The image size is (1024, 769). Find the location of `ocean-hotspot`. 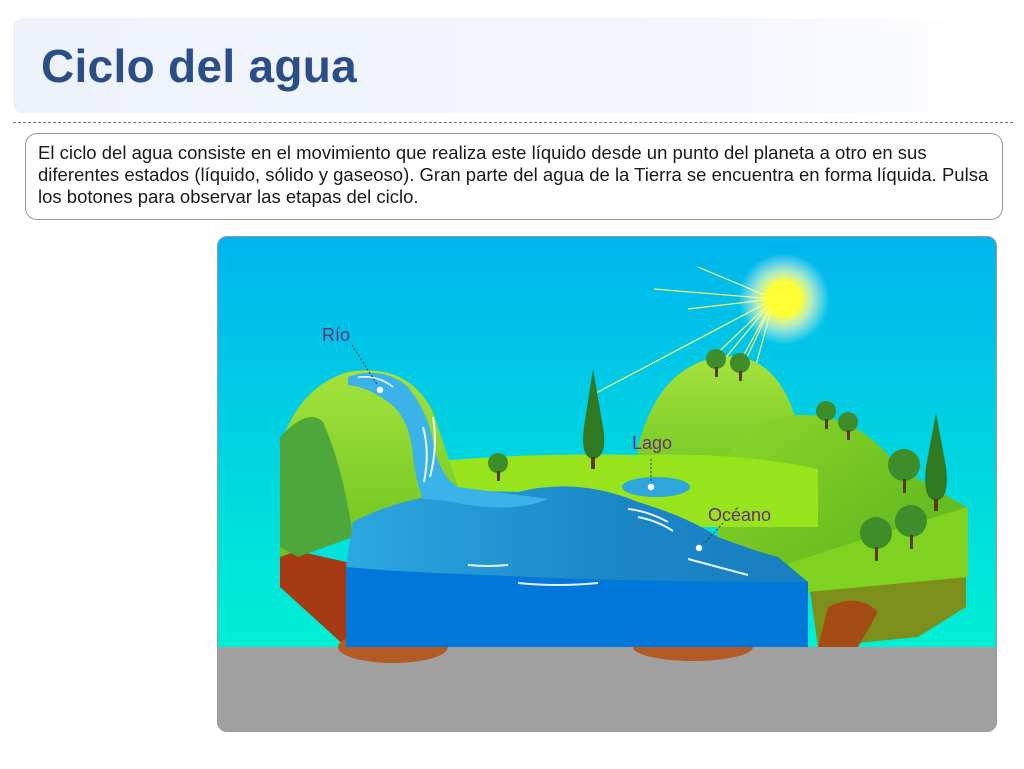

ocean-hotspot is located at coordinates (699, 548).